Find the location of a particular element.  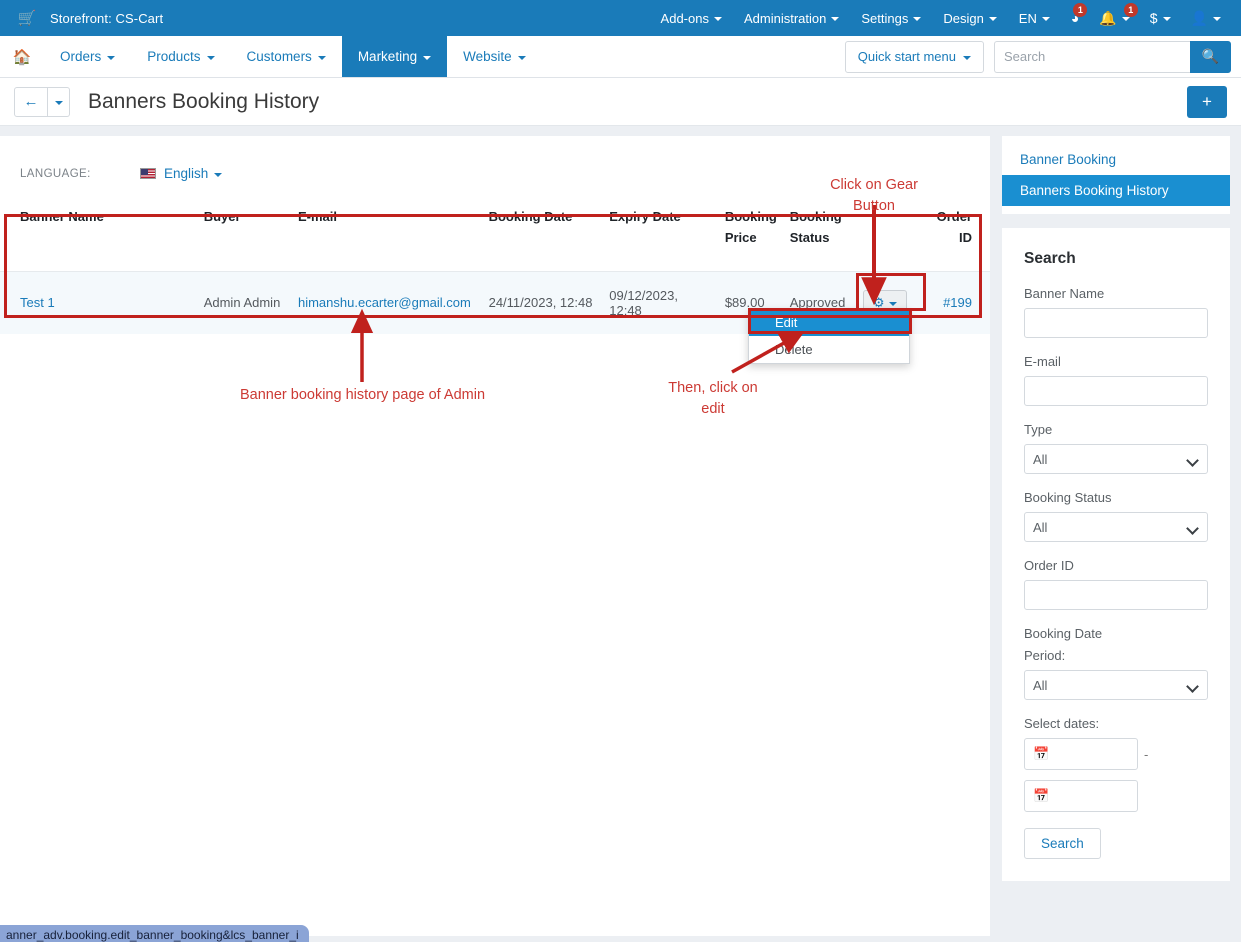

cell-booking-date: 24/11/2023, 12:48 is located at coordinates (540, 303).